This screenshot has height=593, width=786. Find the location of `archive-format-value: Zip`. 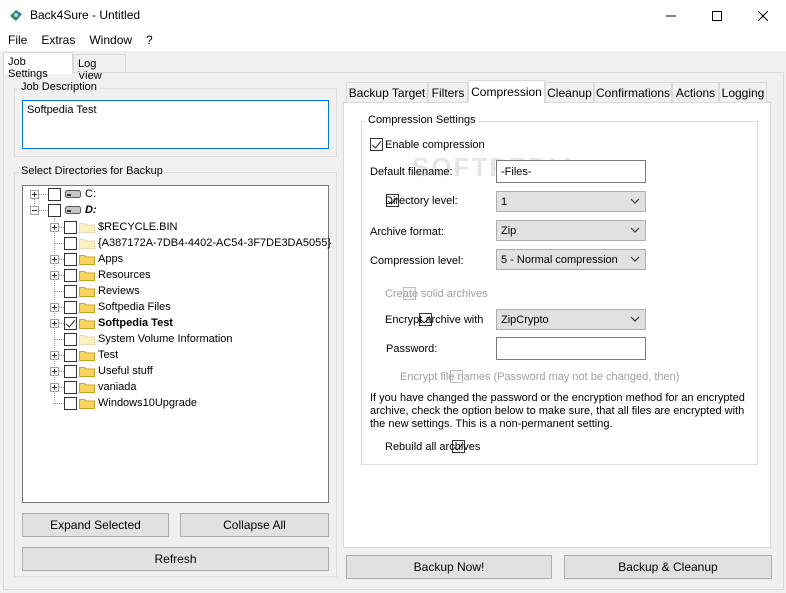

archive-format-value: Zip is located at coordinates (509, 230).